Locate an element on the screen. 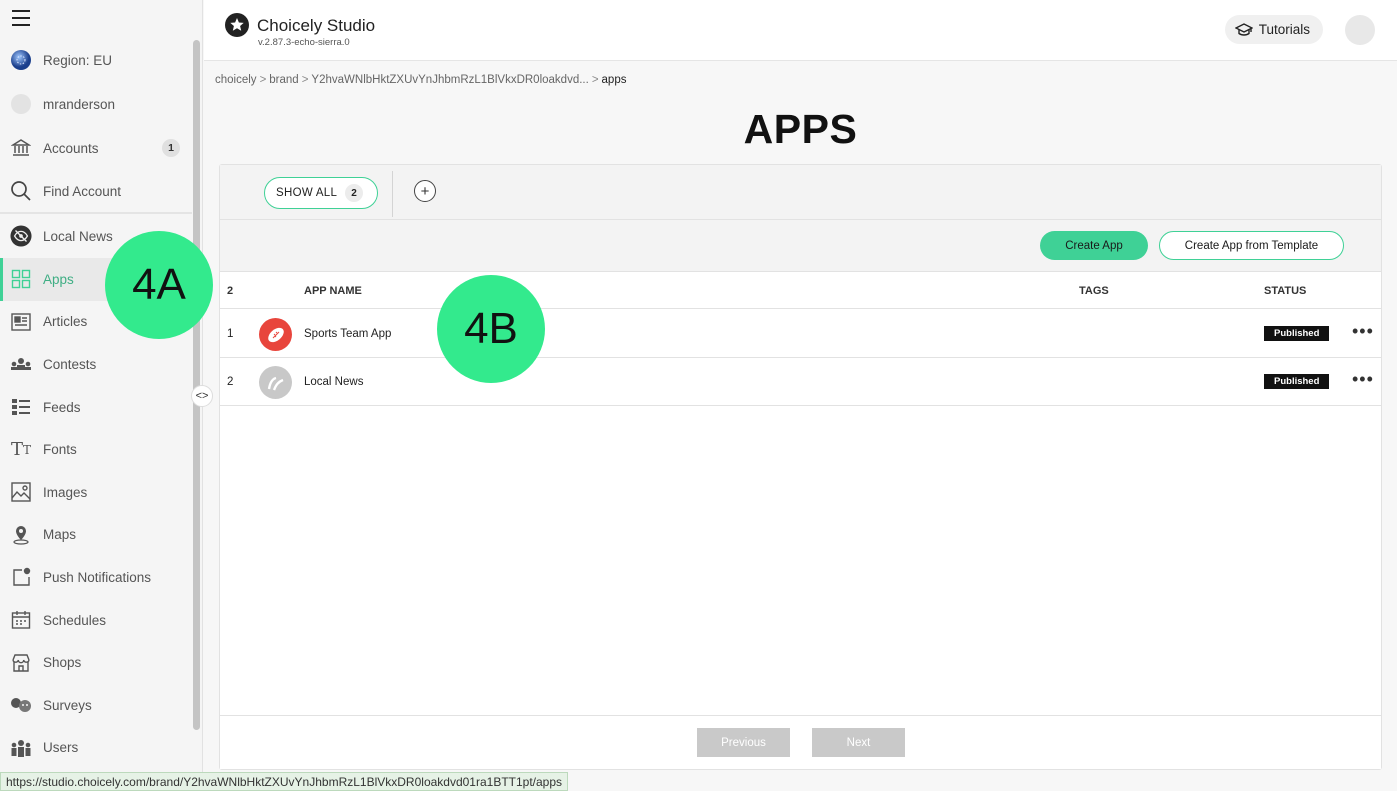  sidebar-item-user: mranderson is located at coordinates (96, 104).